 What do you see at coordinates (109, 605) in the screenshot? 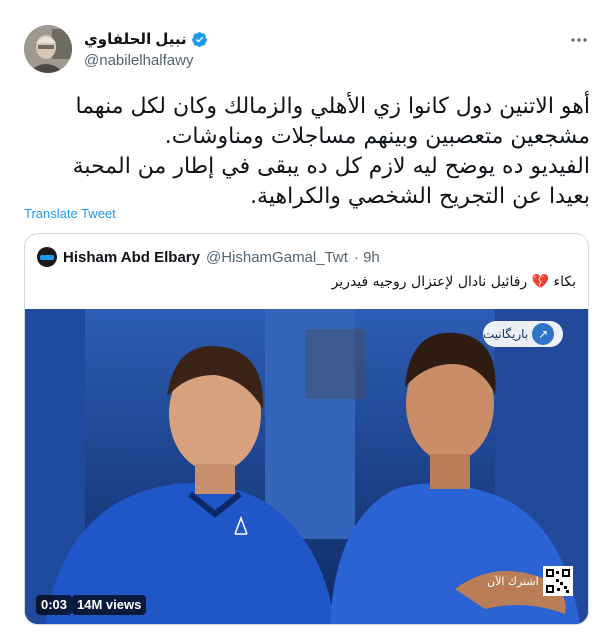
I see `video-views: 14M views` at bounding box center [109, 605].